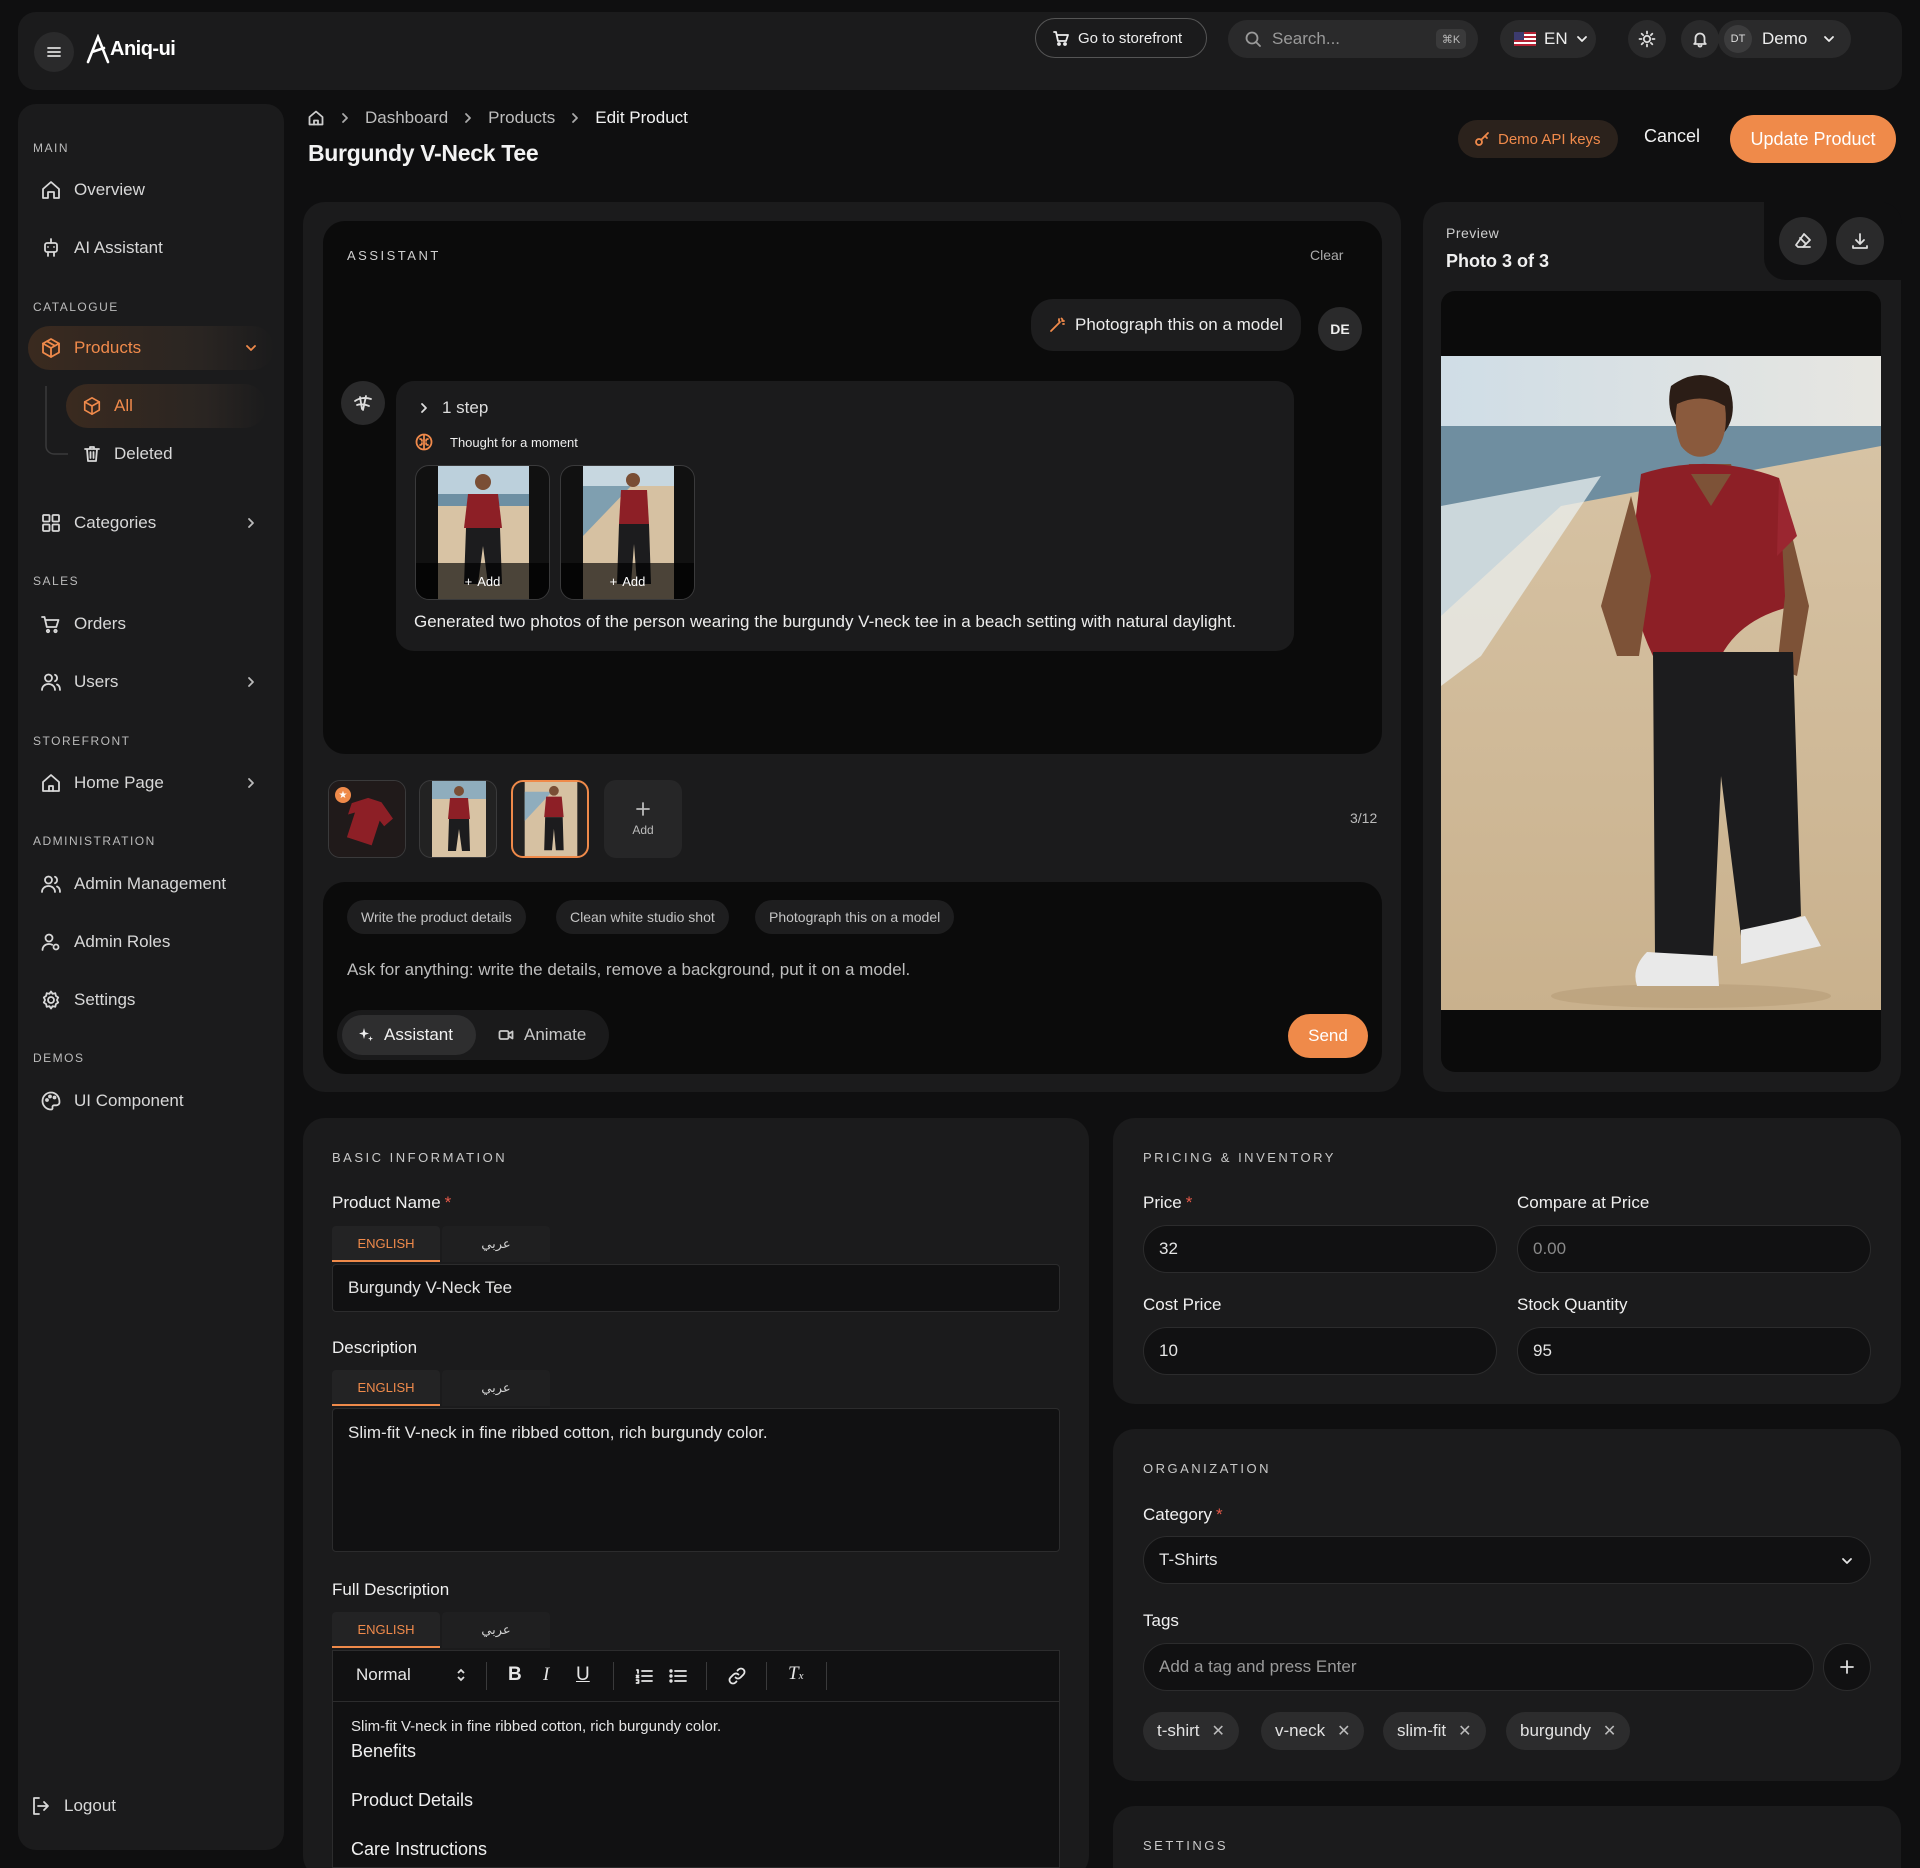 The height and width of the screenshot is (1868, 1920). I want to click on steps-toggle: 1 step, so click(453, 408).